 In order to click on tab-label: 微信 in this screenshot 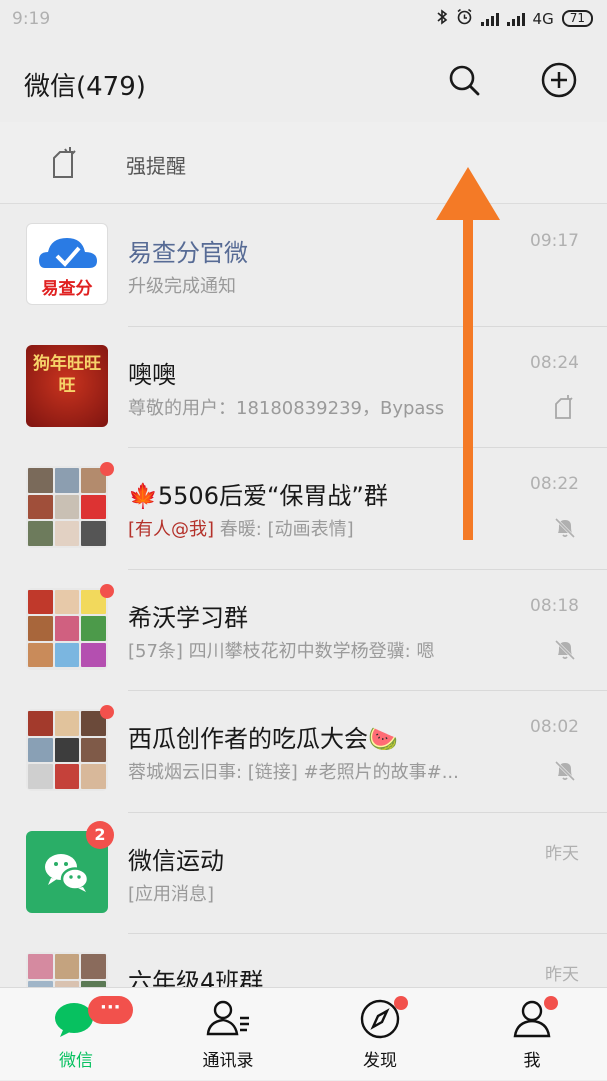, I will do `click(76, 1061)`.